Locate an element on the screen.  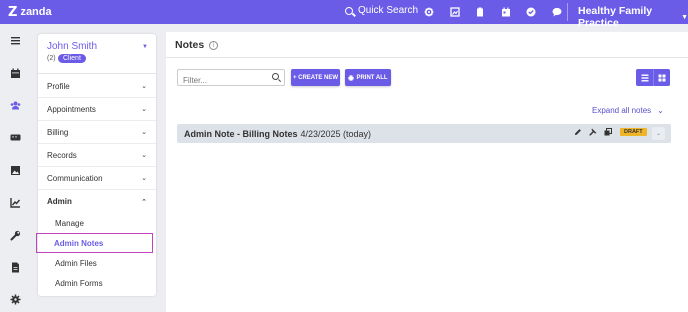
view-toggle is located at coordinates (653, 77).